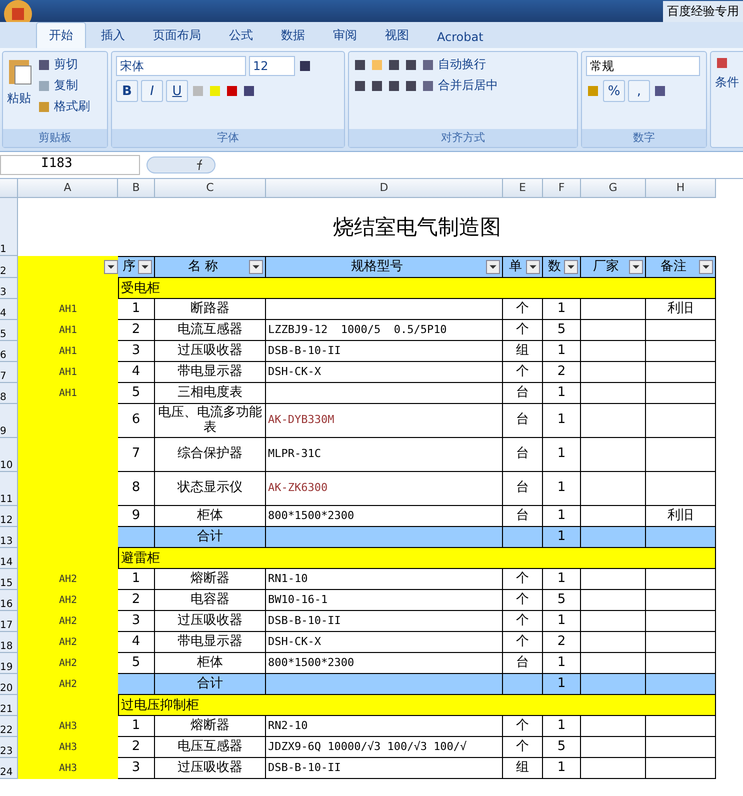  Describe the element at coordinates (272, 66) in the screenshot. I see `font-size-field: 12` at that location.